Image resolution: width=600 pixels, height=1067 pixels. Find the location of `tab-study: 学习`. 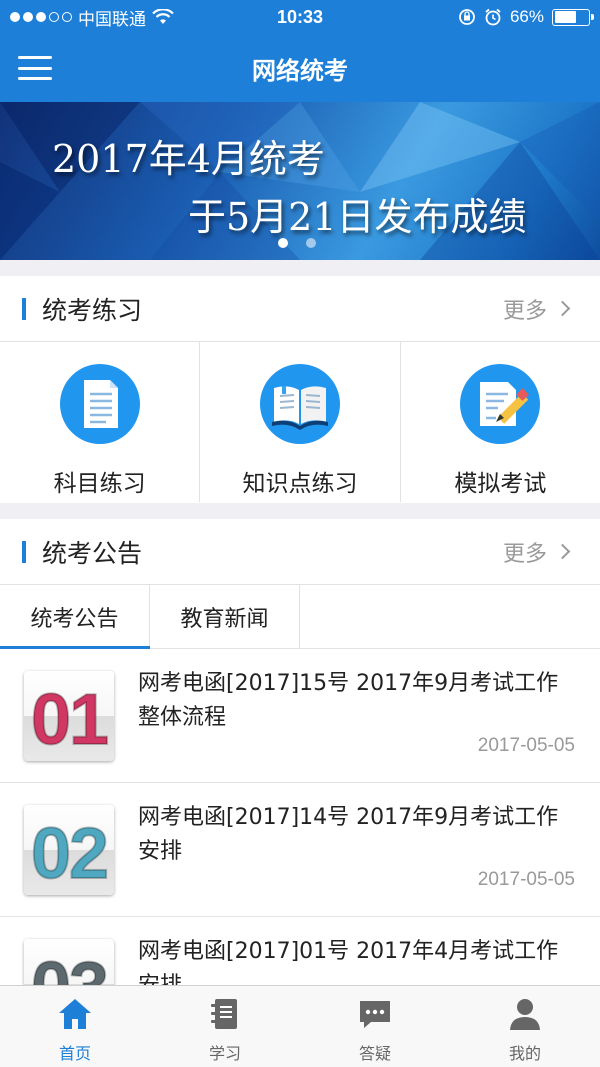

tab-study: 学习 is located at coordinates (225, 1026).